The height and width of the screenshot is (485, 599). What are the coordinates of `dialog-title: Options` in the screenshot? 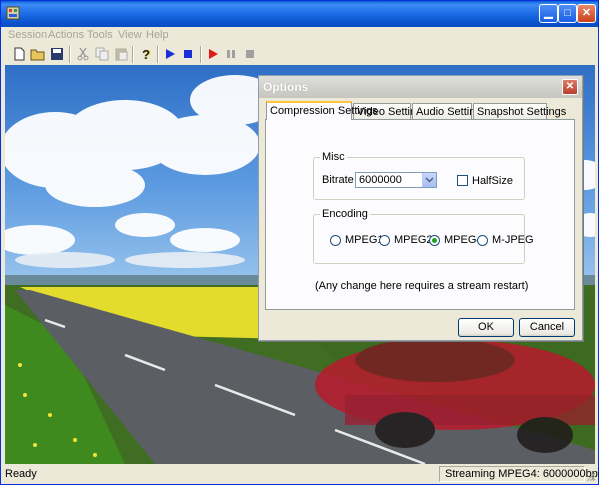 It's located at (286, 87).